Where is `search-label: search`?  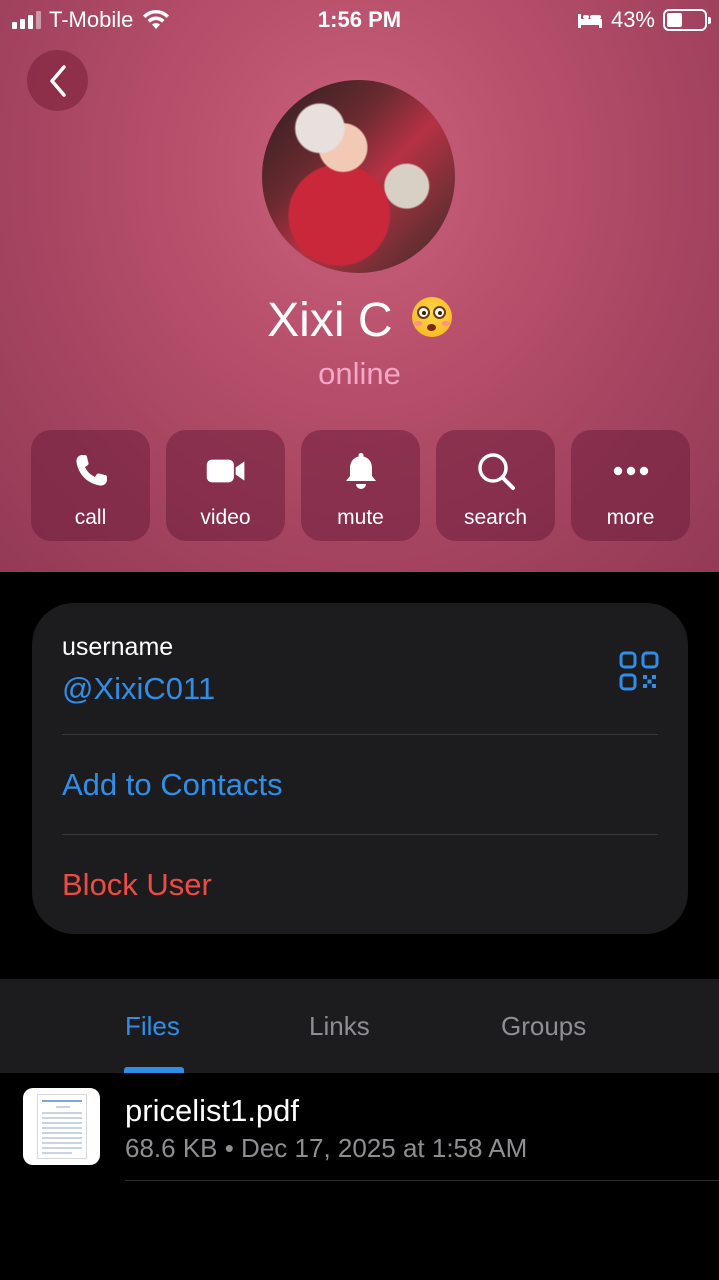
search-label: search is located at coordinates (495, 517).